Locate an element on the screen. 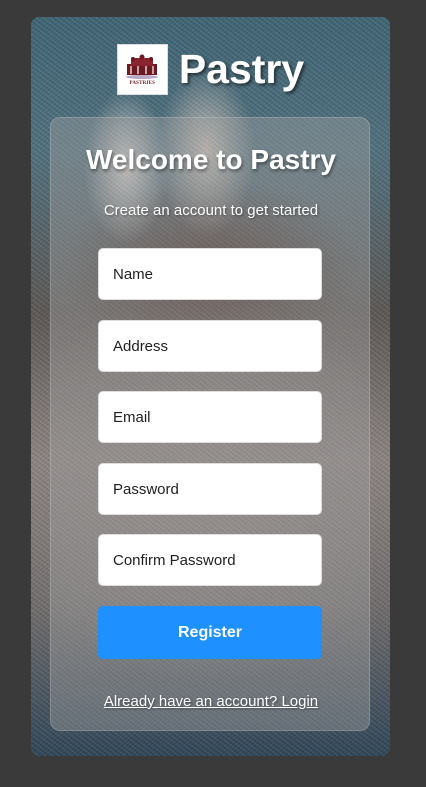 The width and height of the screenshot is (426, 787). app-name: Pastry is located at coordinates (241, 69).